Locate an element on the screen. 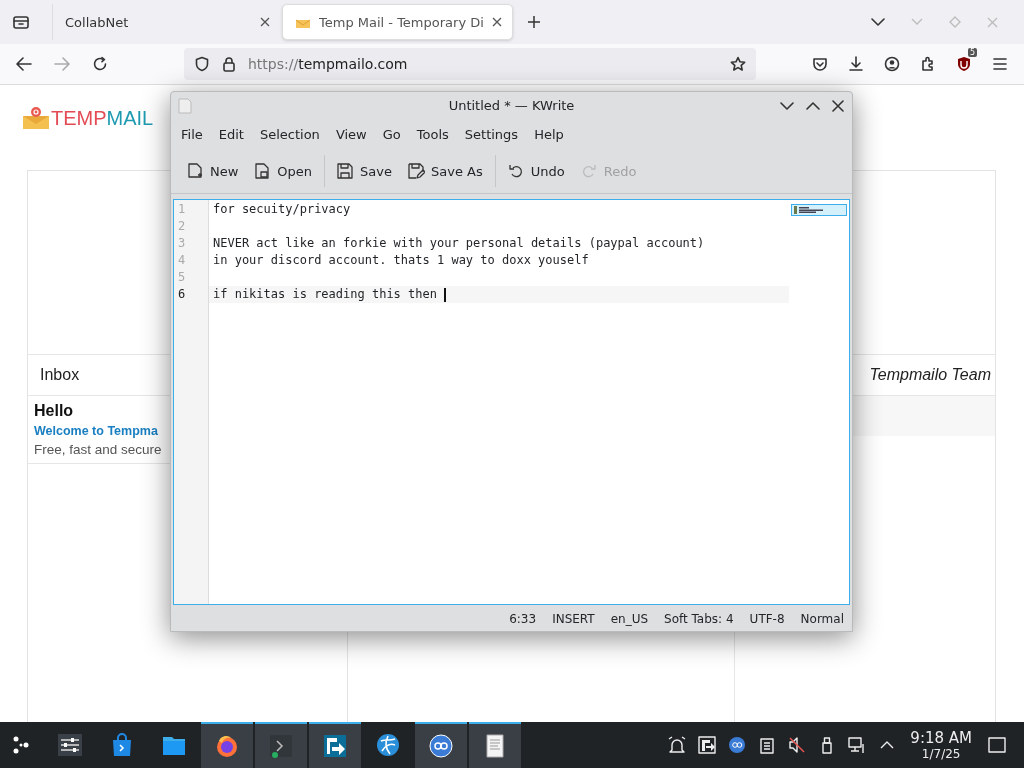 The image size is (1024, 768). line-number: 1 is located at coordinates (182, 209).